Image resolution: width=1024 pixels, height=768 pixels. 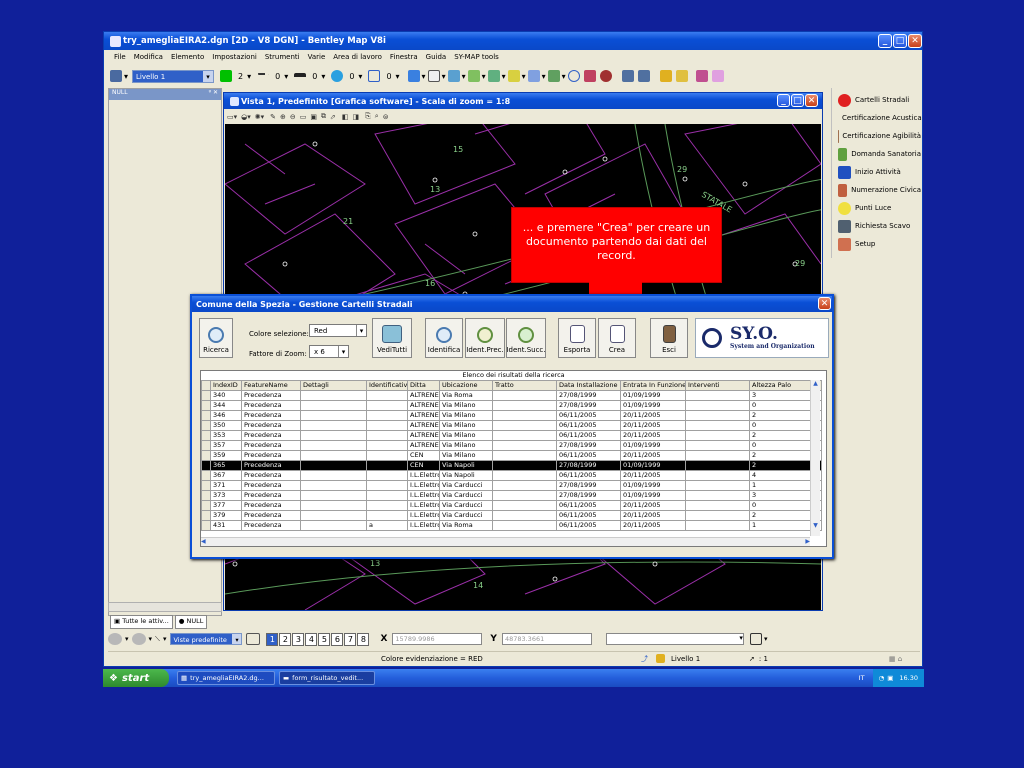 What do you see at coordinates (120, 59) in the screenshot?
I see `menu-file: File` at bounding box center [120, 59].